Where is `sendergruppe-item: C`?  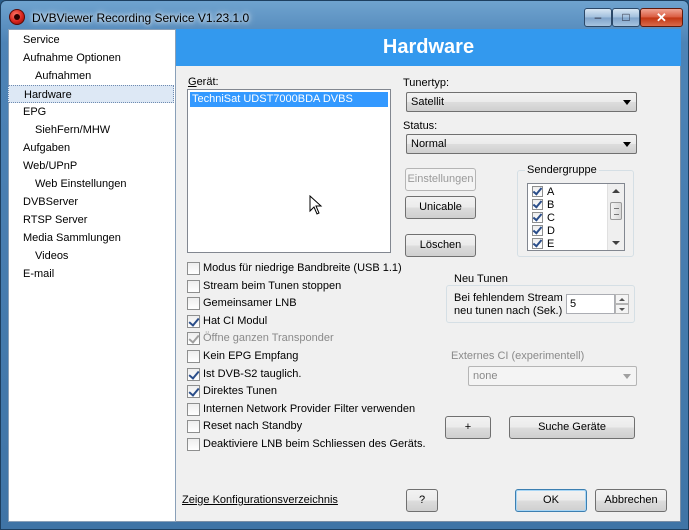
sendergruppe-item: C is located at coordinates (543, 218).